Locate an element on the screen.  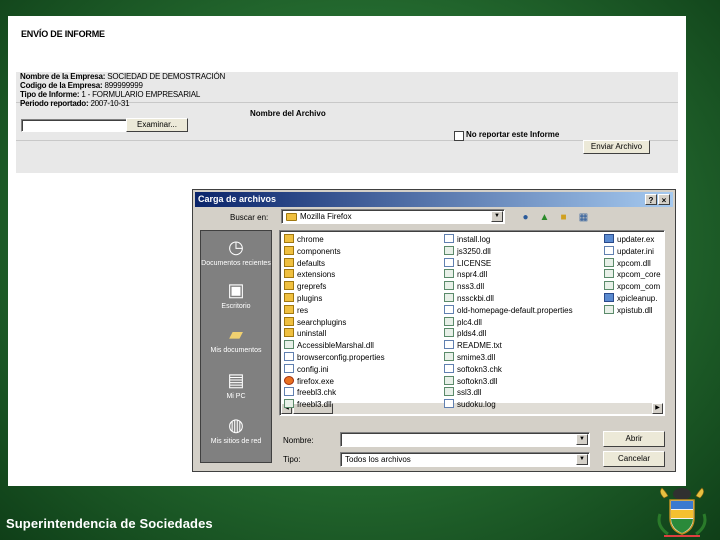
look-in-dropdown: Mozilla Firefox ▼ is located at coordinates (393, 216).